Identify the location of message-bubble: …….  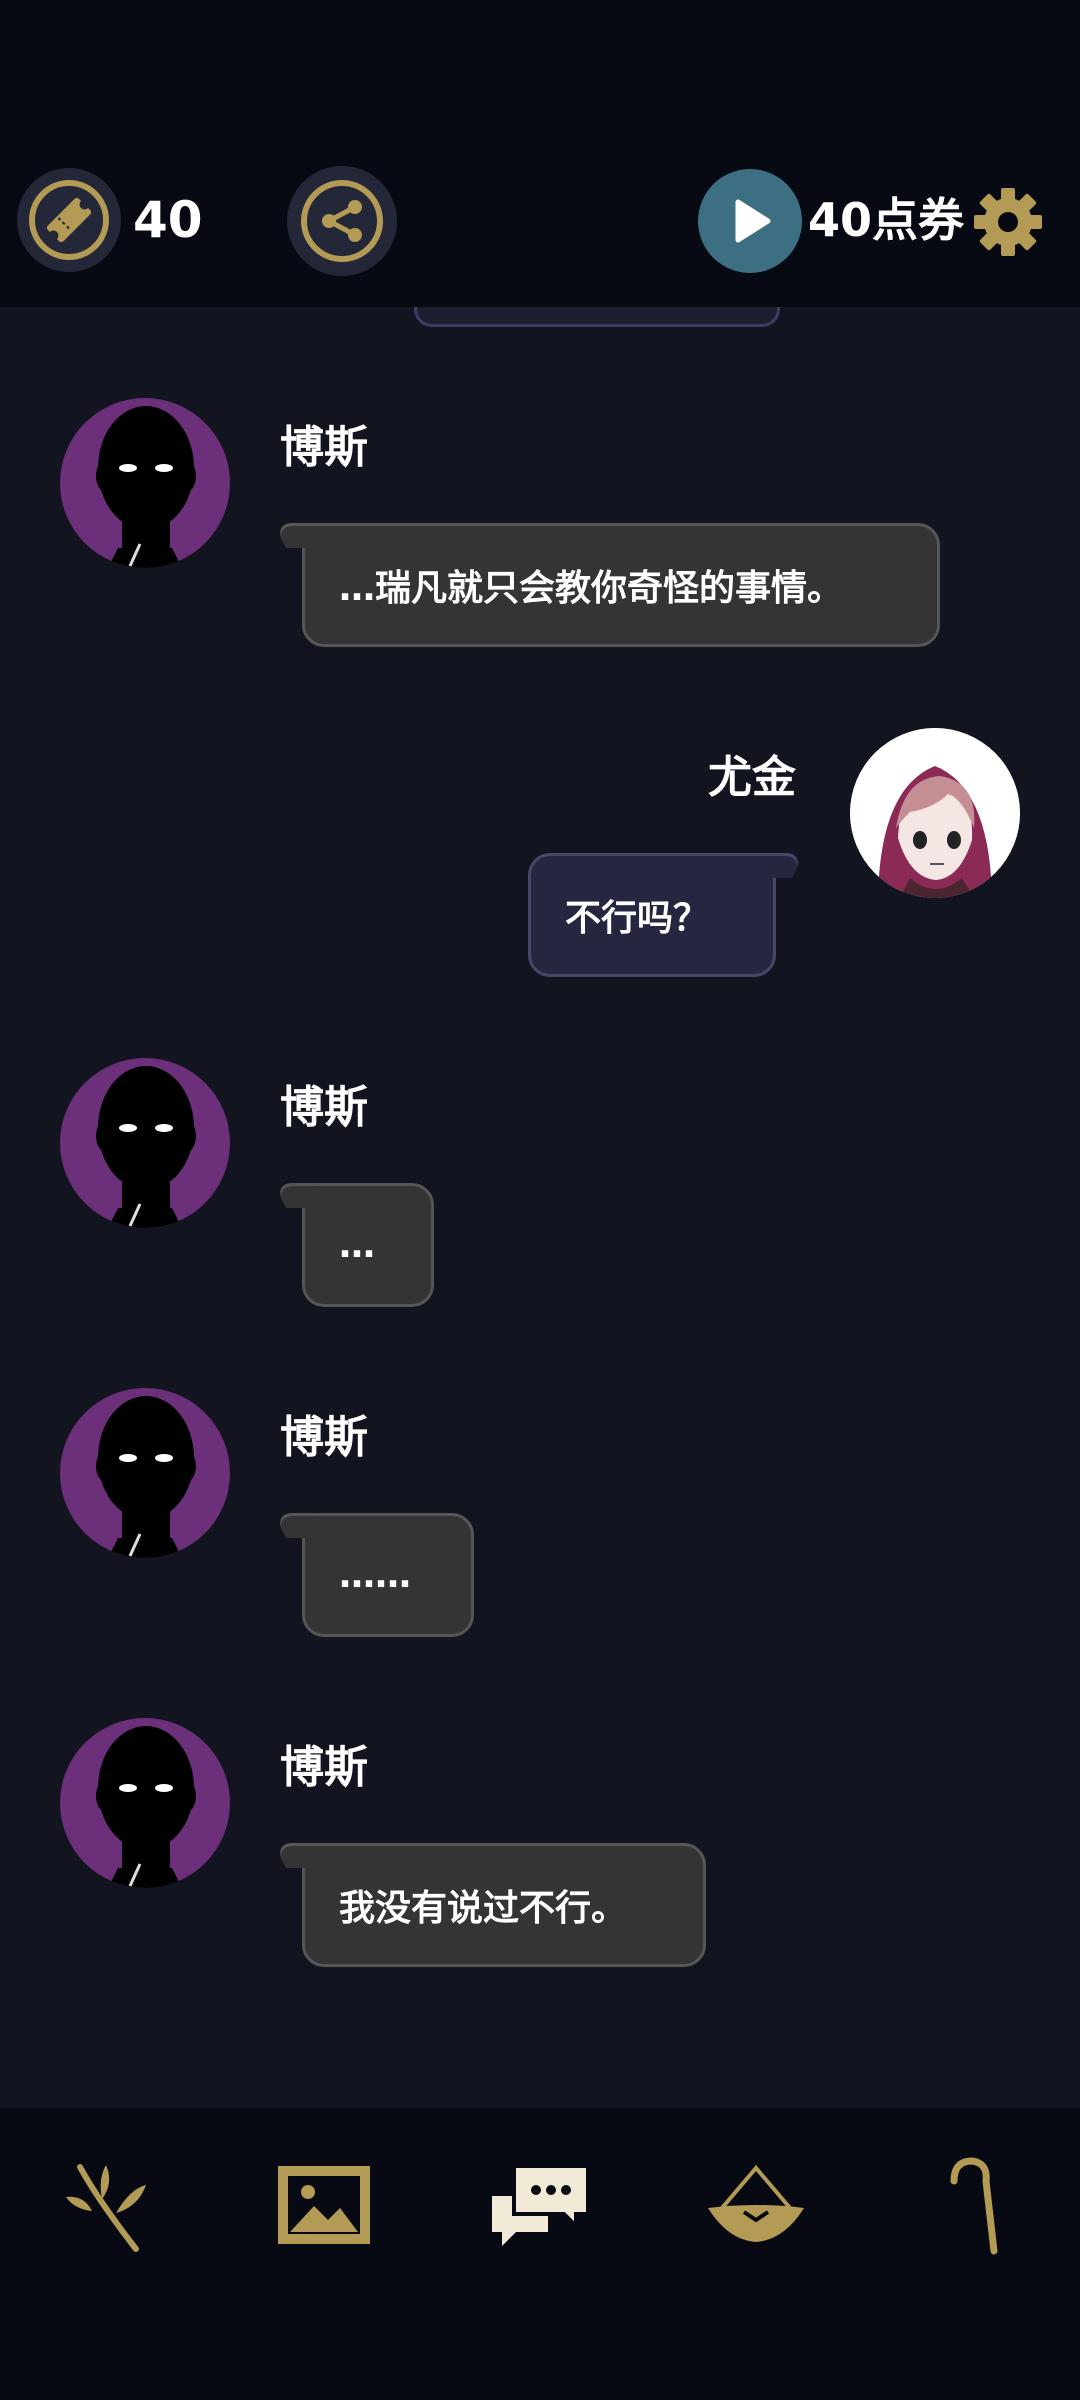
(388, 1575).